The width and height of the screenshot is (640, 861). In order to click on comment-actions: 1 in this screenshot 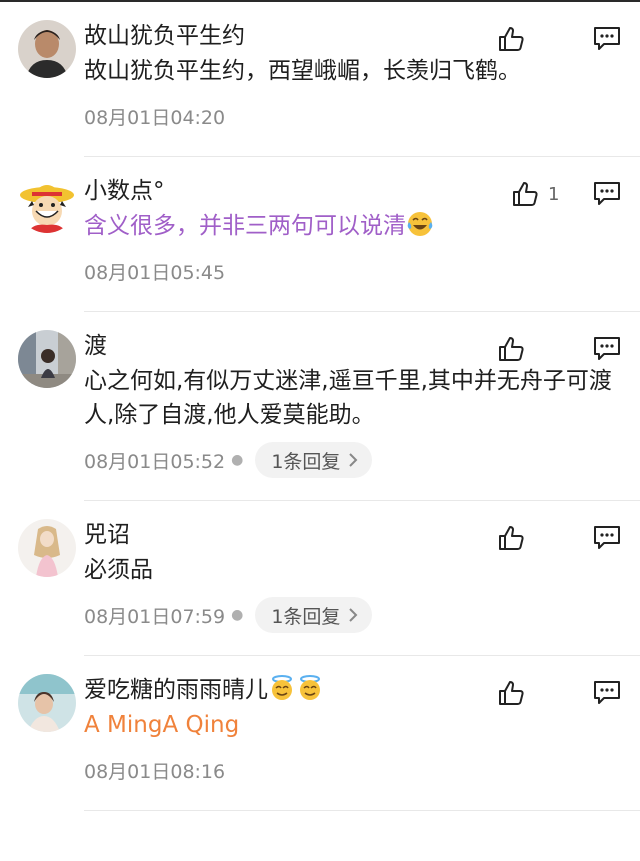, I will do `click(566, 194)`.